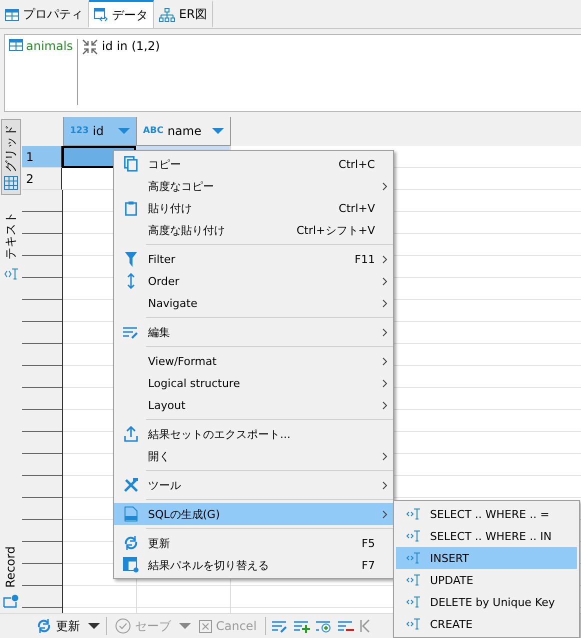 The image size is (581, 638). Describe the element at coordinates (121, 14) in the screenshot. I see `tab: データ` at that location.